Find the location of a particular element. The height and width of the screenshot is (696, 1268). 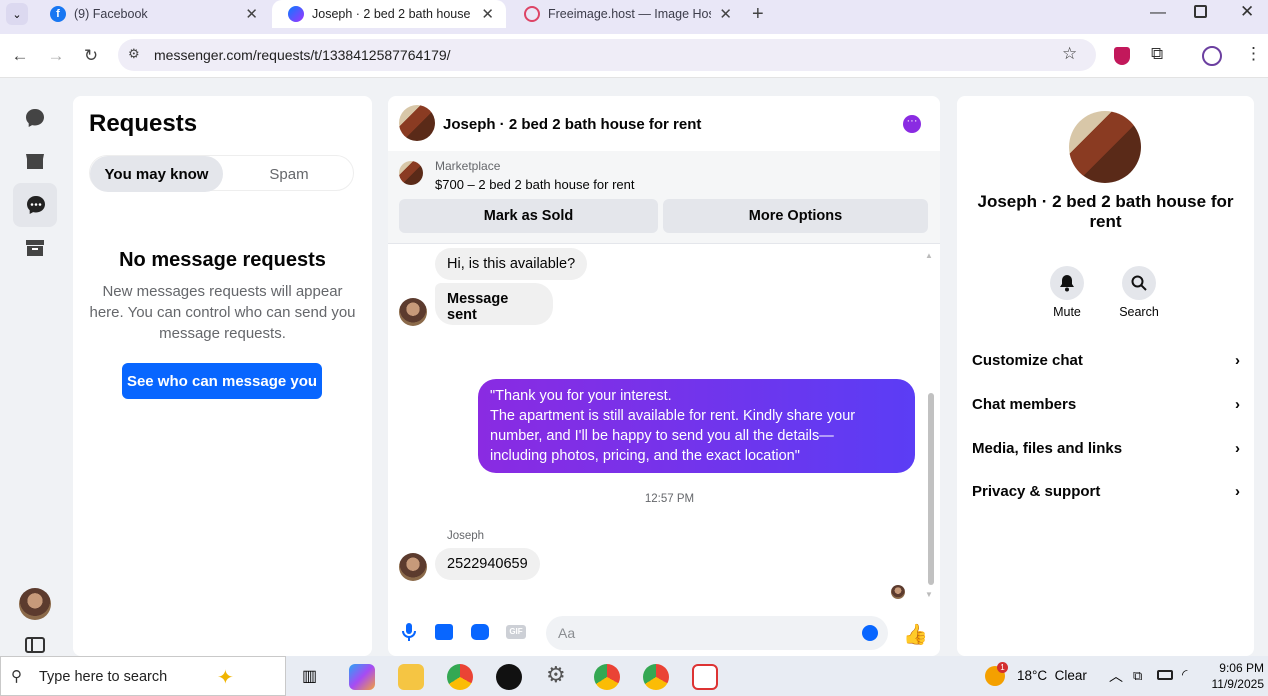

tab-facebook: f (9) Facebook ✕ is located at coordinates (152, 14).